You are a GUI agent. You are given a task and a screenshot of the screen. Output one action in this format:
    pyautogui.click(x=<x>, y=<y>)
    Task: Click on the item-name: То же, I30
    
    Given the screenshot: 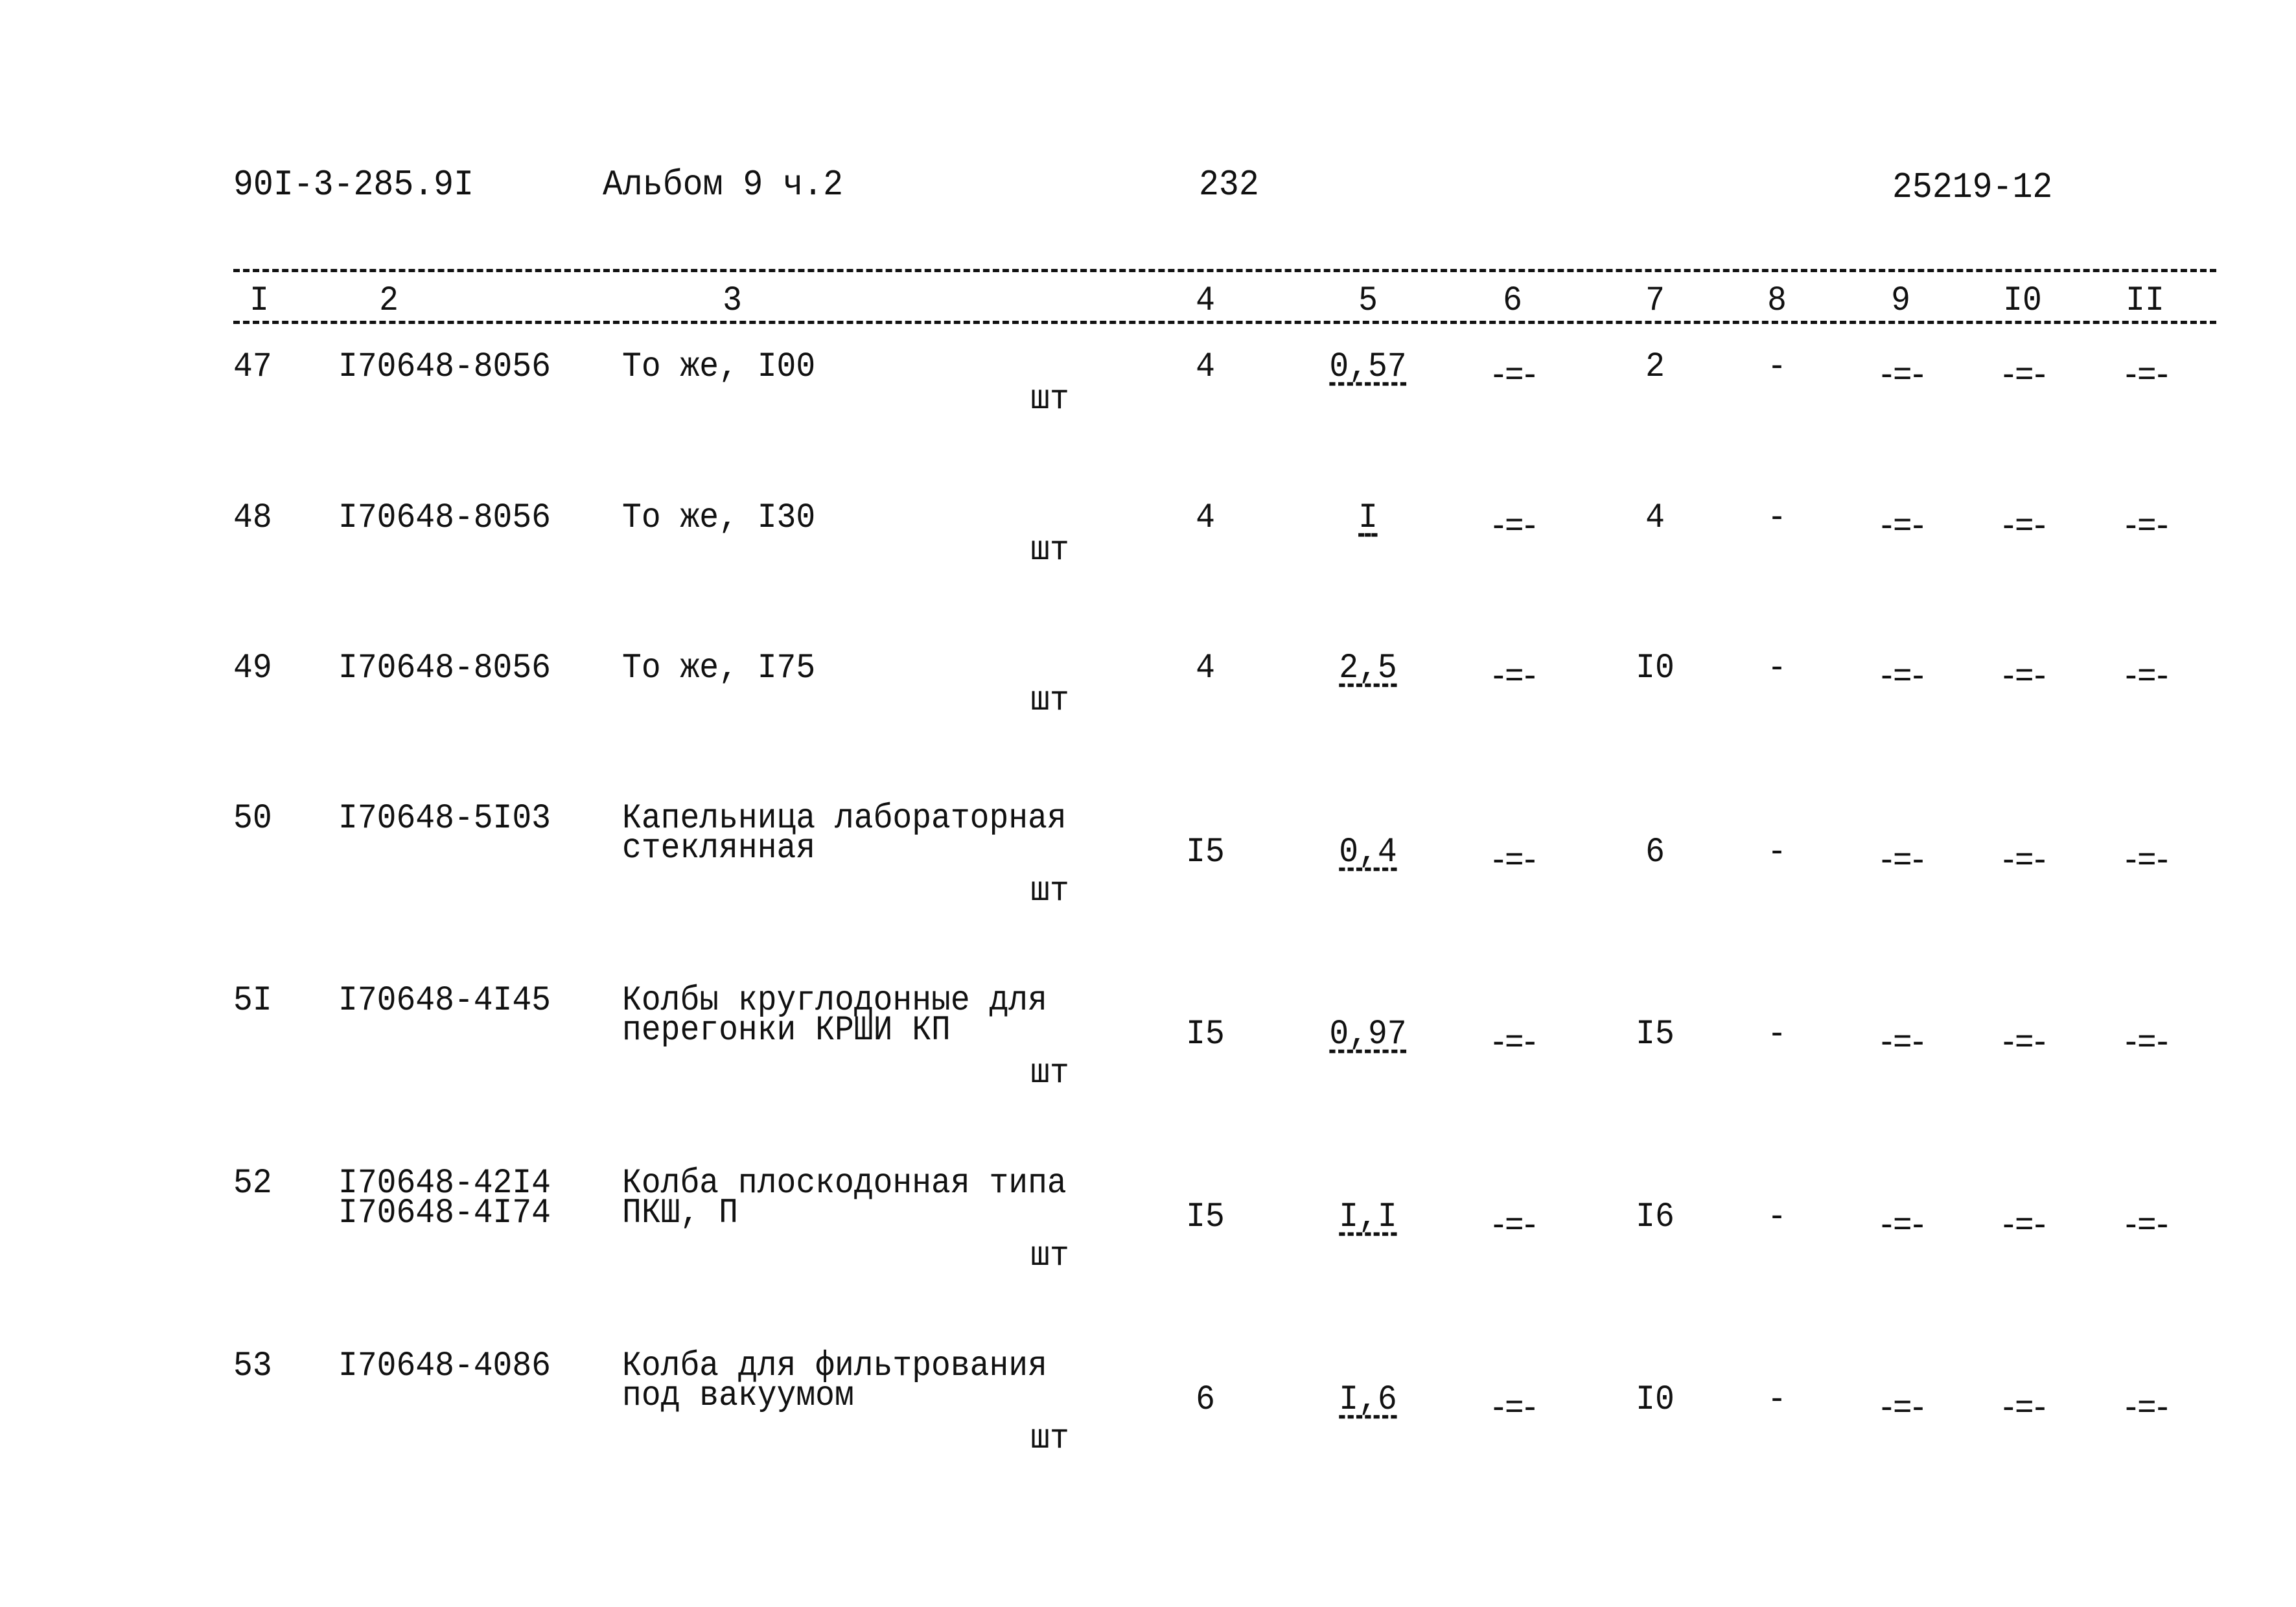 What is the action you would take?
    pyautogui.click(x=719, y=518)
    